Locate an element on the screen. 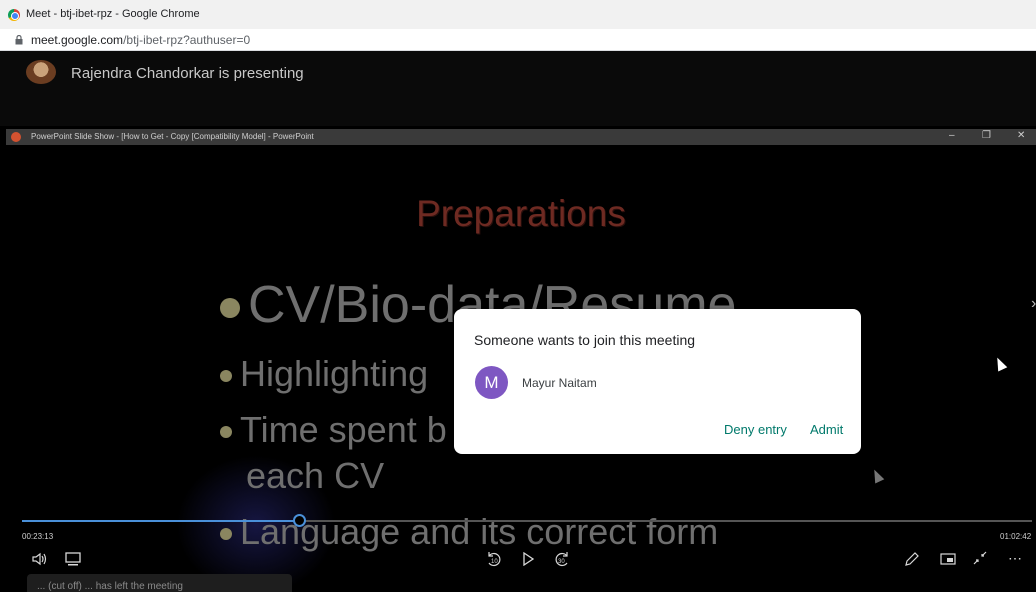 The height and width of the screenshot is (592, 1036). play-icon is located at coordinates (528, 559).